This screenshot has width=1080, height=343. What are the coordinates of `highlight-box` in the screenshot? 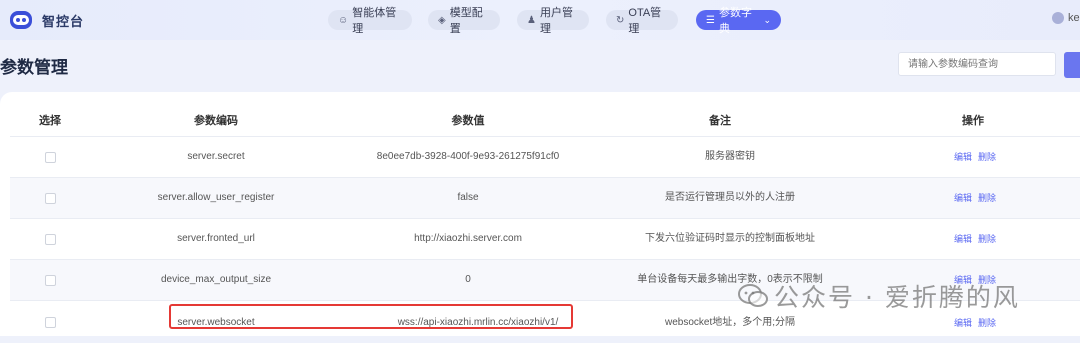 It's located at (371, 316).